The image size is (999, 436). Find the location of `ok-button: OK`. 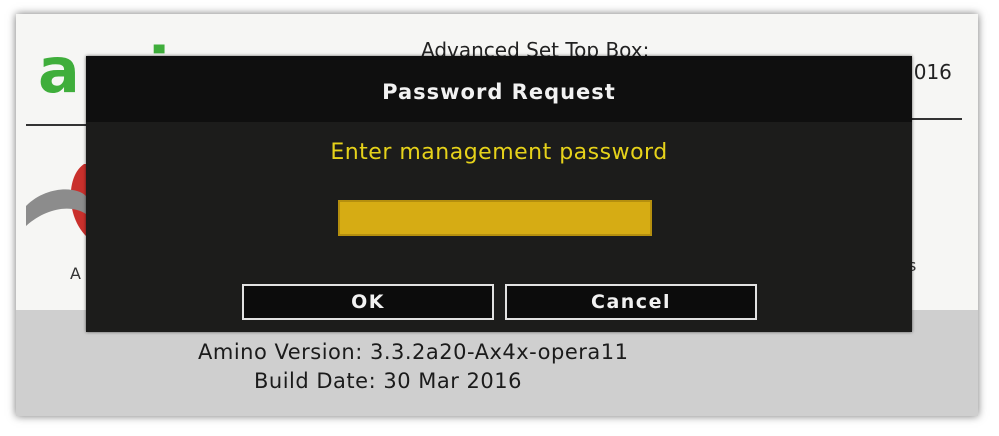

ok-button: OK is located at coordinates (368, 302).